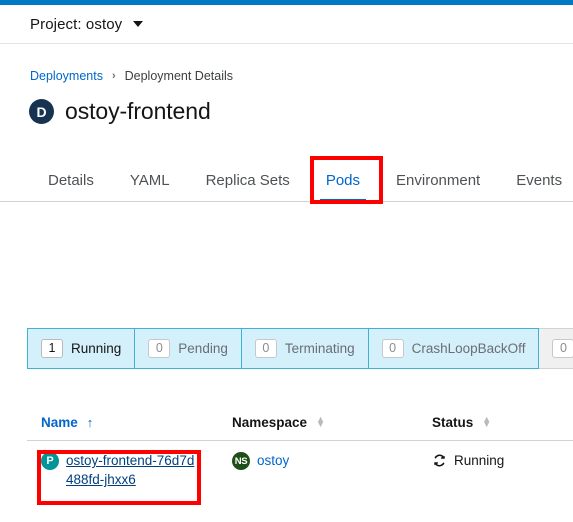 The width and height of the screenshot is (573, 522). I want to click on page-title-row: D ostoy-frontend, so click(120, 111).